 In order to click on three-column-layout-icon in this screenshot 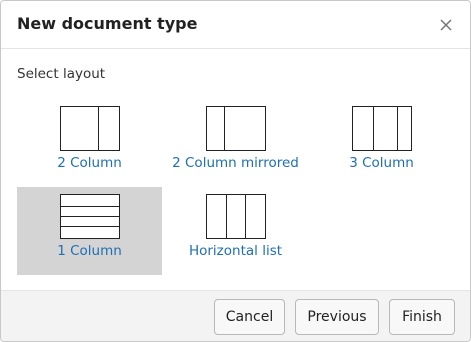, I will do `click(381, 128)`.